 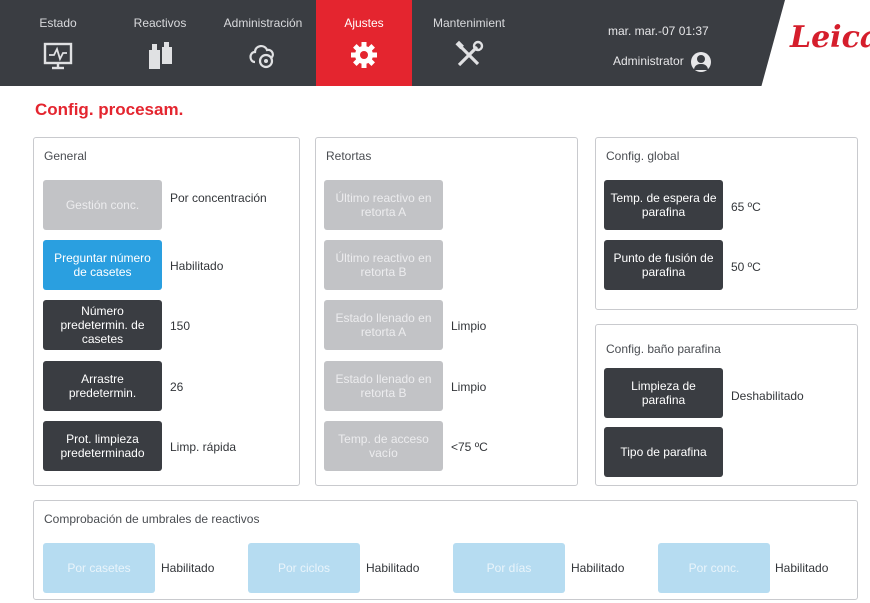 I want to click on fill-state-retort-a-value: Limpio, so click(x=469, y=326).